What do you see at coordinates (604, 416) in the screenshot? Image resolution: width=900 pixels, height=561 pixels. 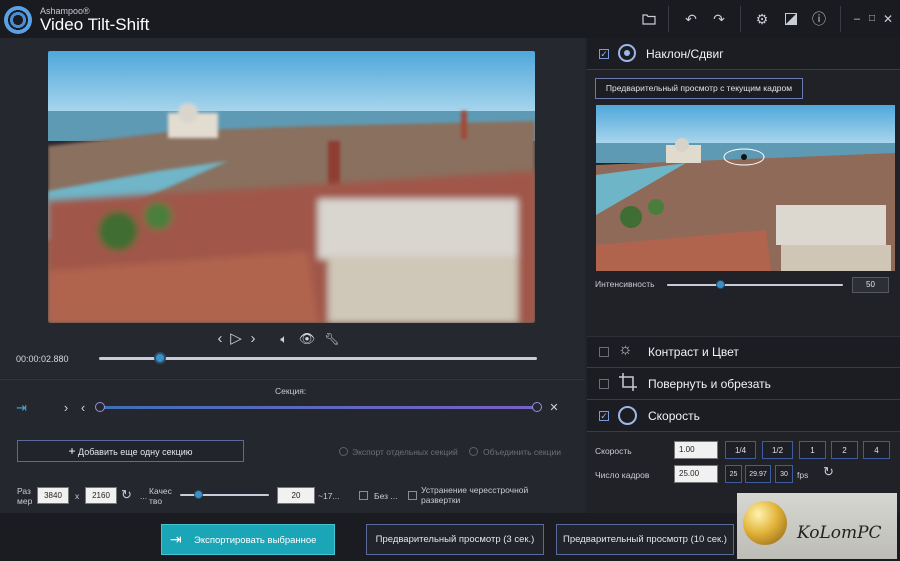 I see `speed-checkbox: ✓` at bounding box center [604, 416].